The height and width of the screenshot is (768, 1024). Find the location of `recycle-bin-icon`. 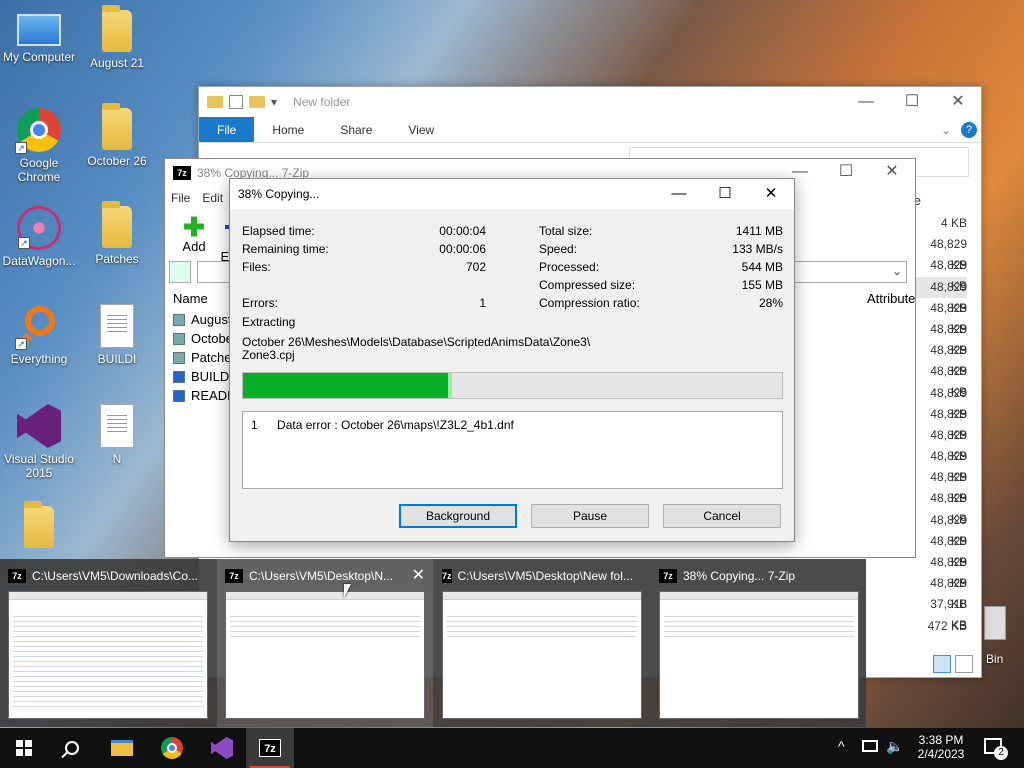

recycle-bin-icon is located at coordinates (995, 623).